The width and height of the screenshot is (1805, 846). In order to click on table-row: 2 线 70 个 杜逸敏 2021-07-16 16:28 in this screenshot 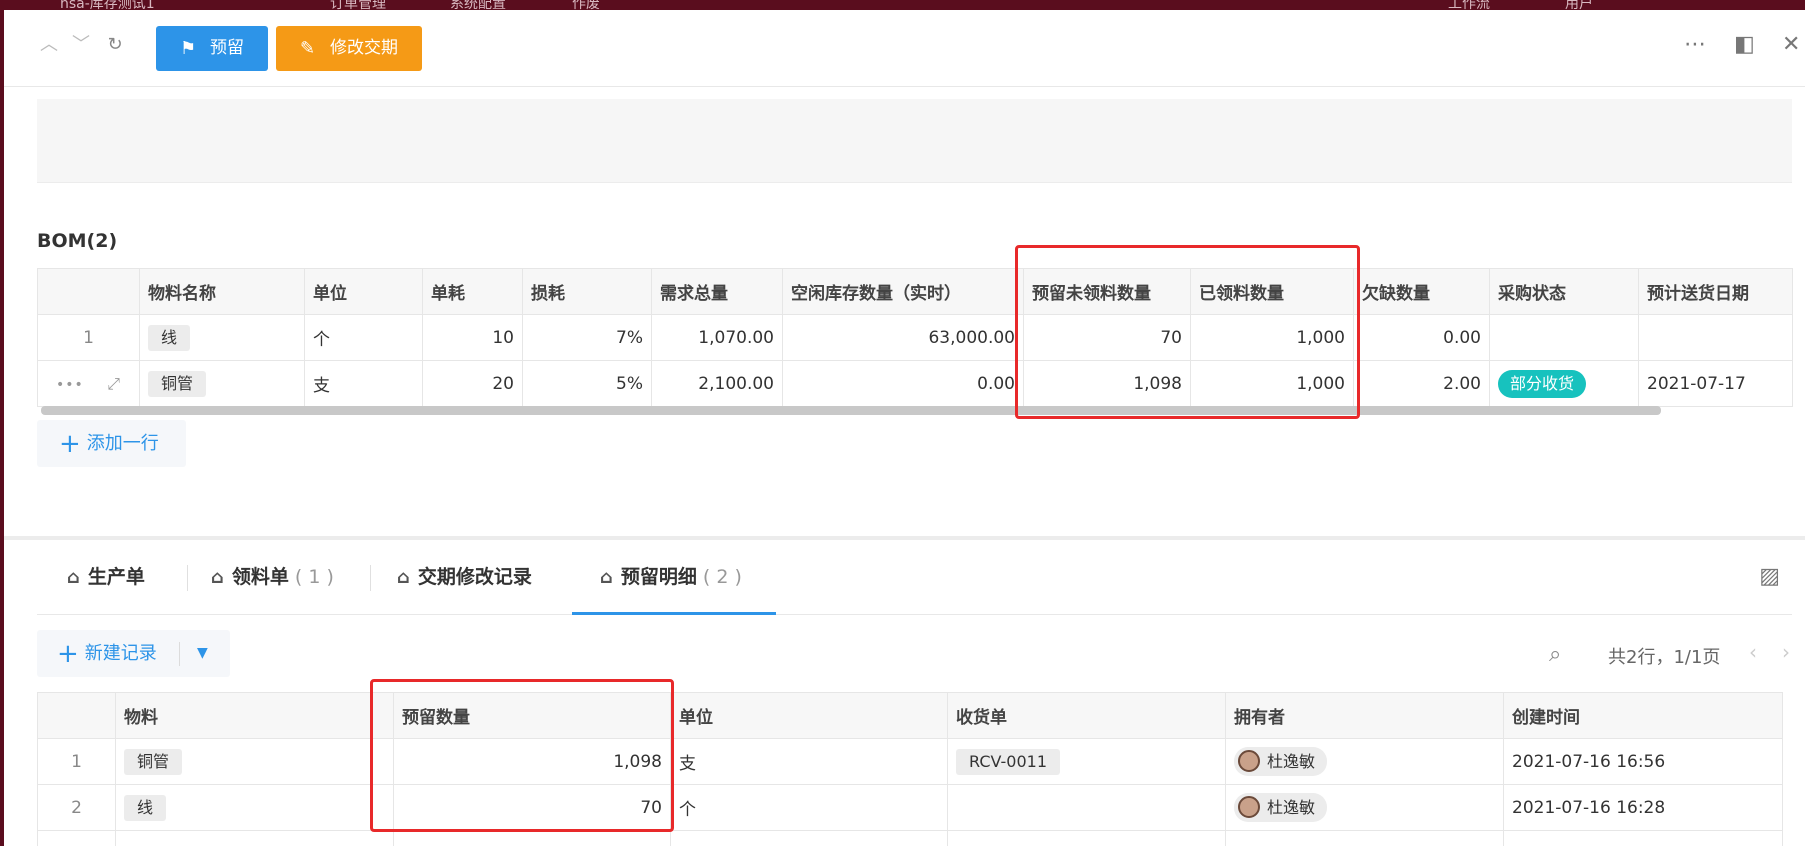, I will do `click(910, 807)`.